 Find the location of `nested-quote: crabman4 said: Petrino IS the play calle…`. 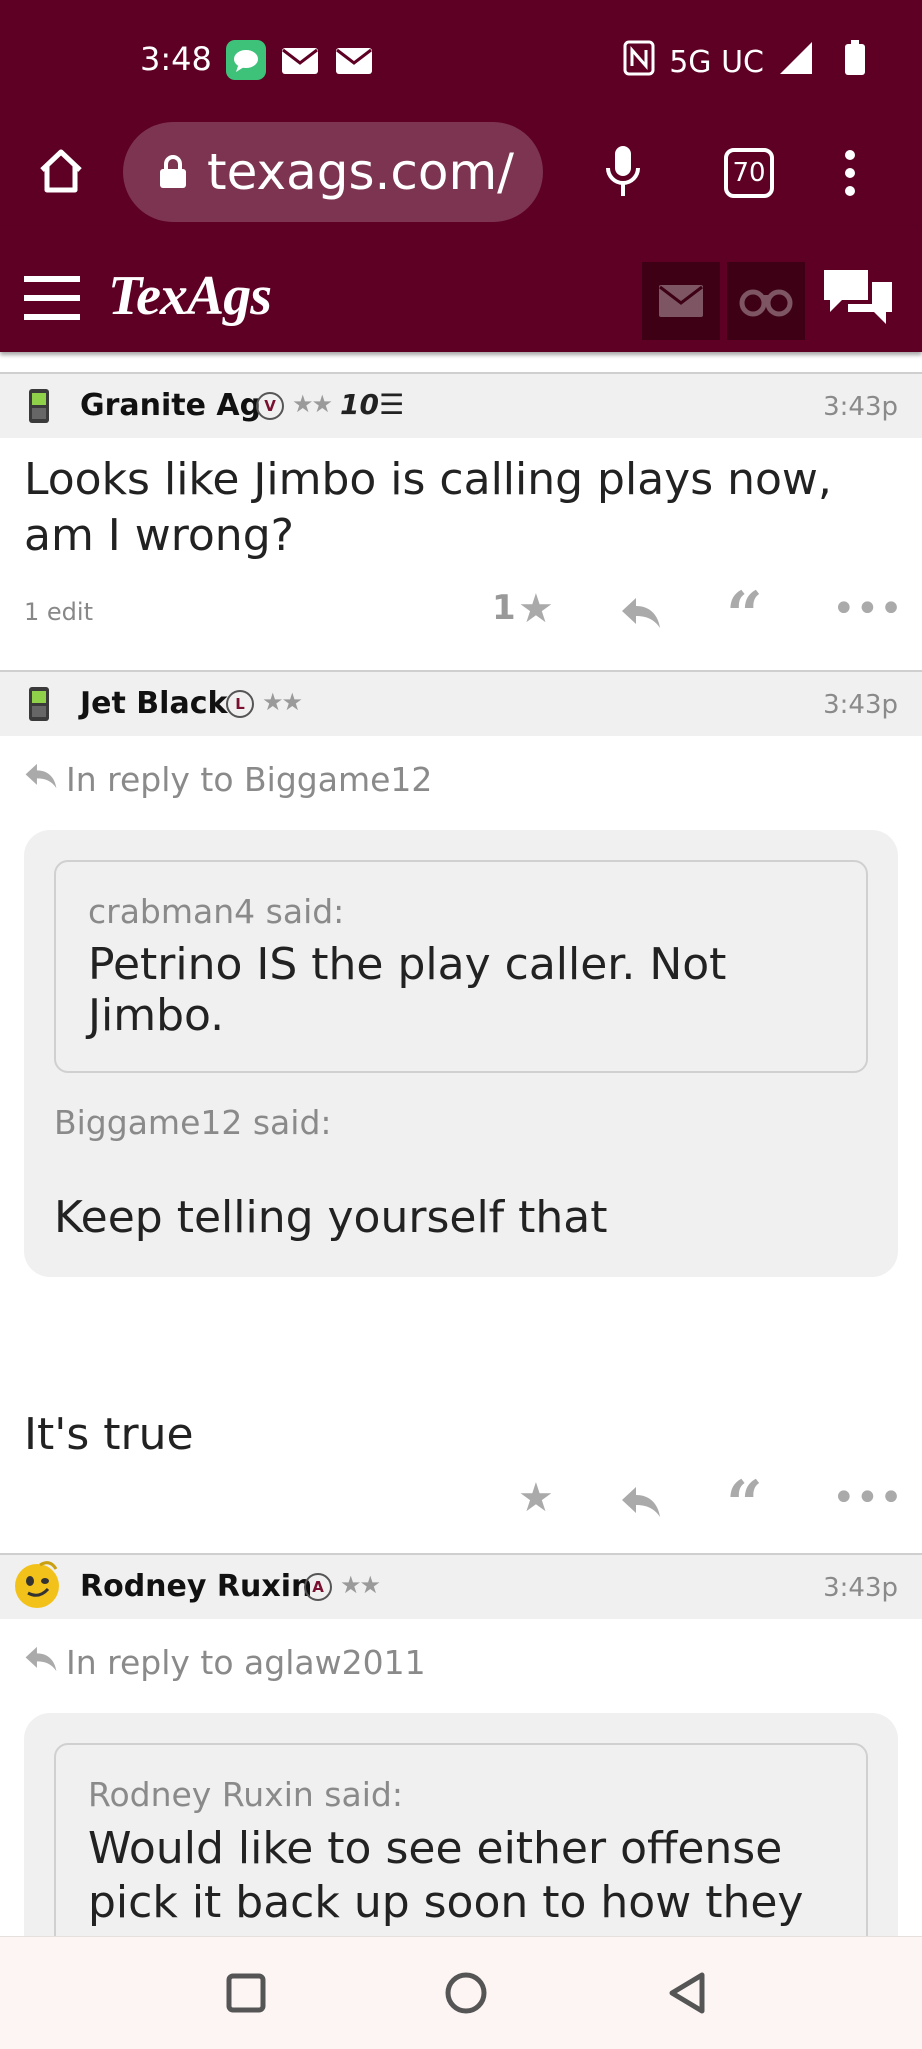

nested-quote: crabman4 said: Petrino IS the play calle… is located at coordinates (461, 966).